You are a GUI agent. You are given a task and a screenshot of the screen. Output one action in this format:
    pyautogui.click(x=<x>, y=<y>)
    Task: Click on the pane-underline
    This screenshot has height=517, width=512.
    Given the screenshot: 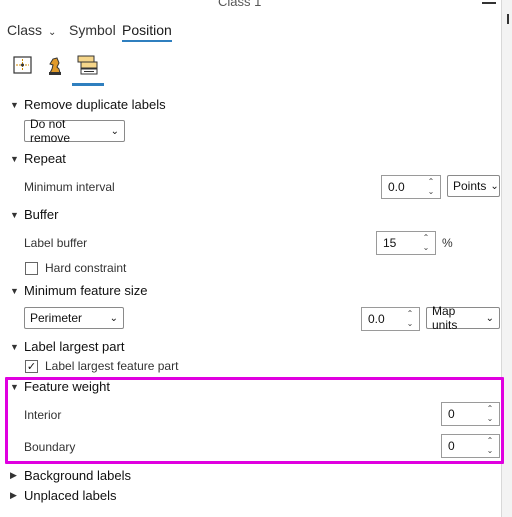 What is the action you would take?
    pyautogui.click(x=88, y=84)
    